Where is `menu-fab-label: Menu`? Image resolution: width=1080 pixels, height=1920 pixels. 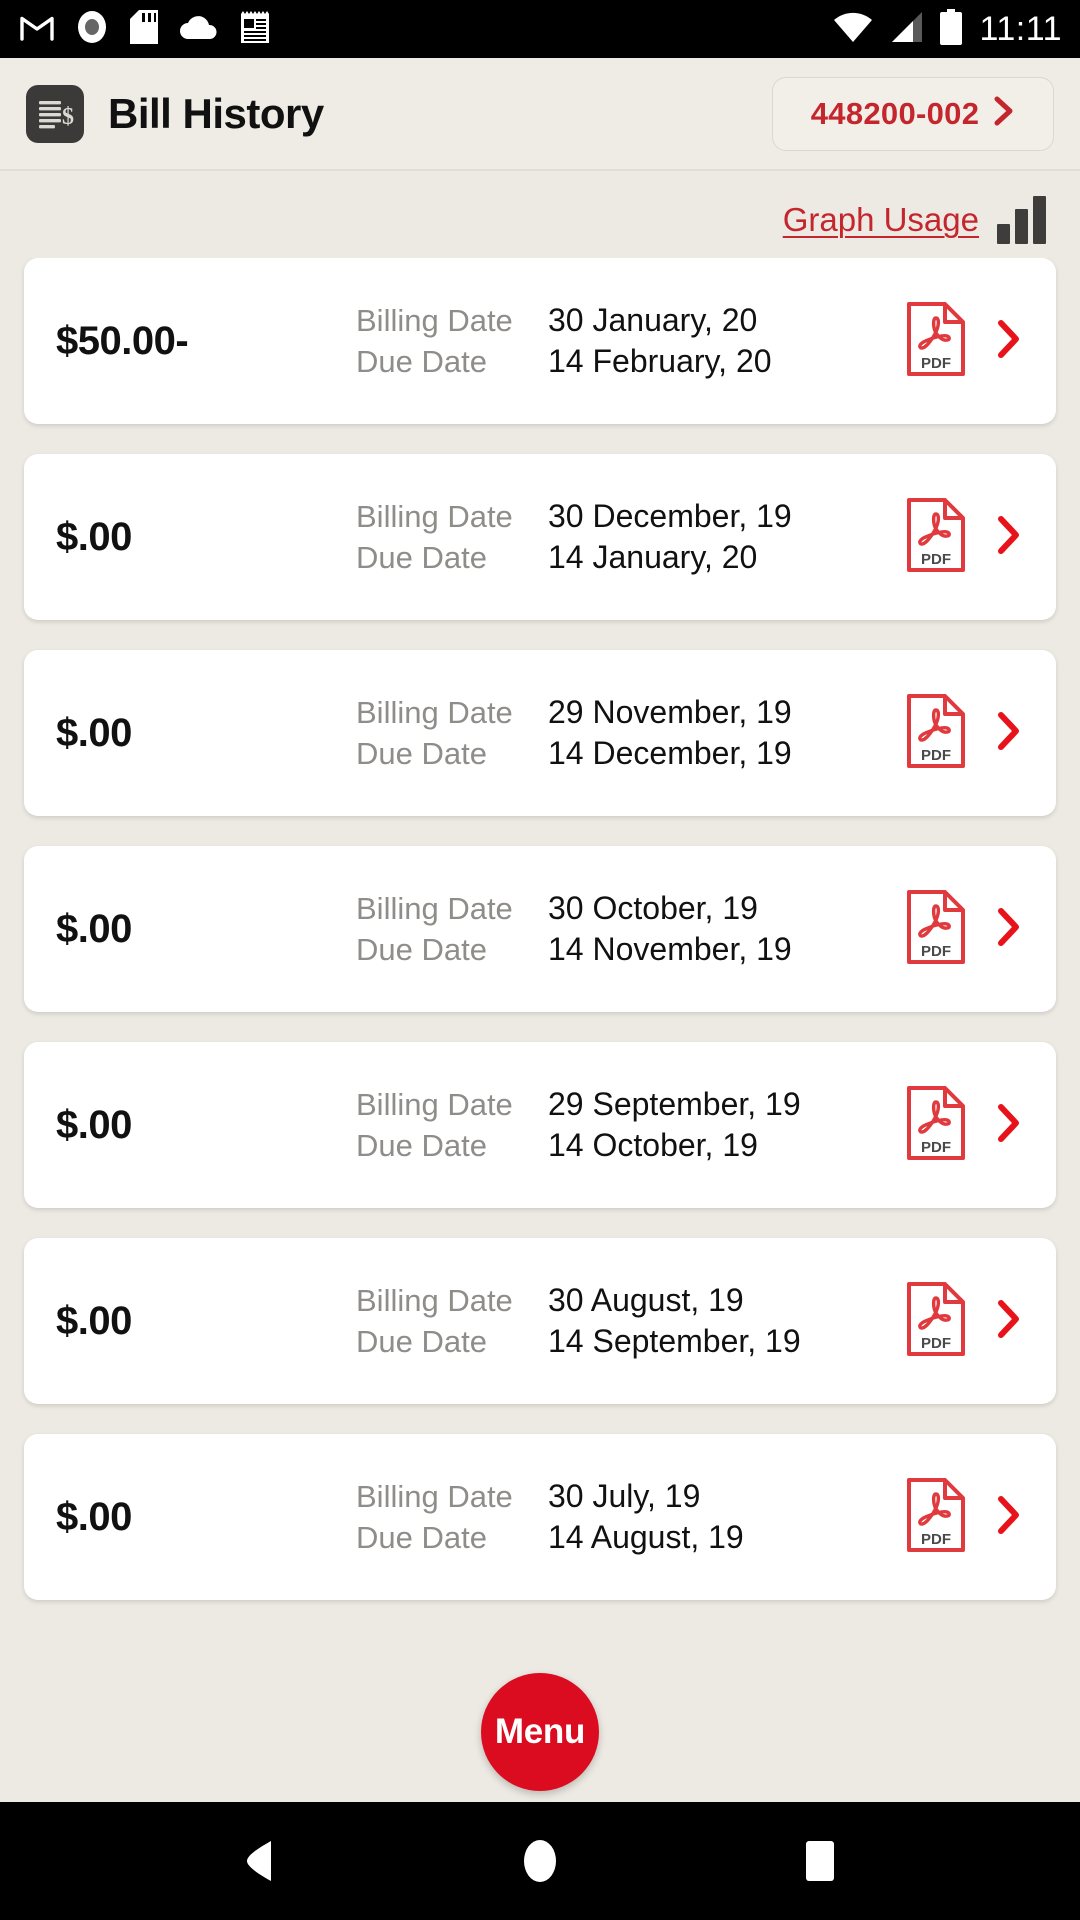 menu-fab-label: Menu is located at coordinates (540, 1731).